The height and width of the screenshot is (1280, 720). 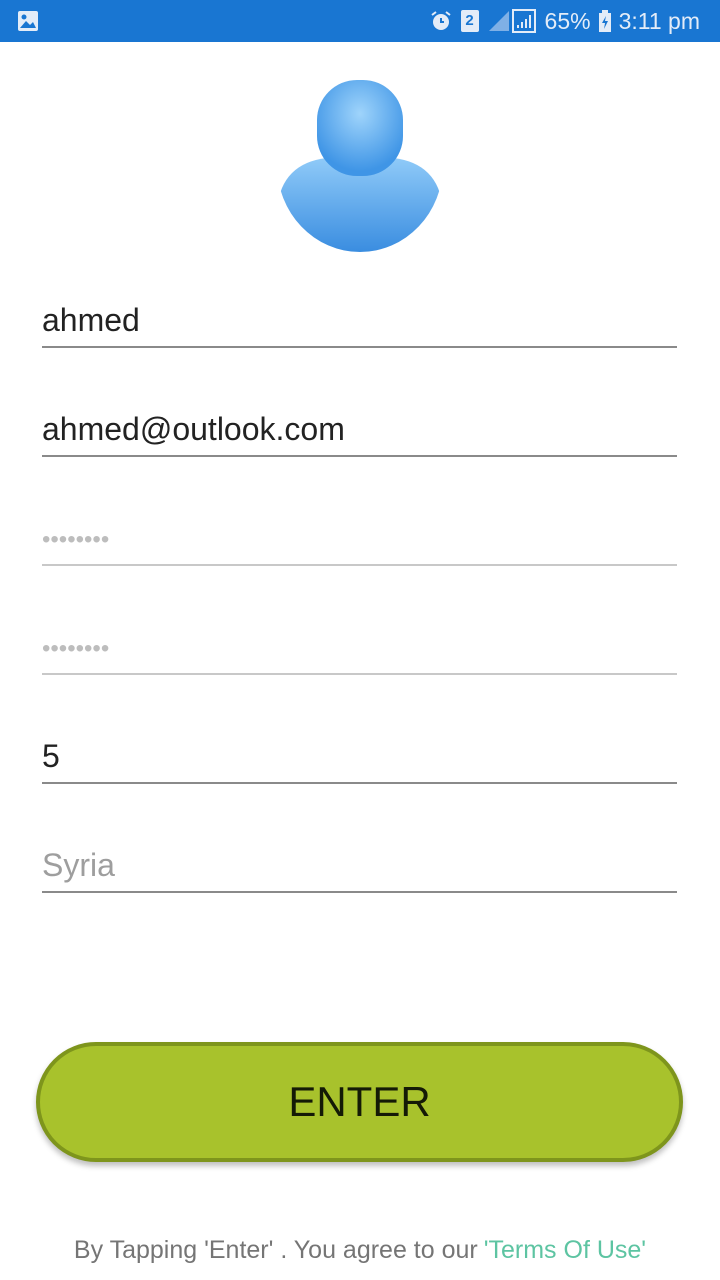 I want to click on image-icon, so click(x=28, y=21).